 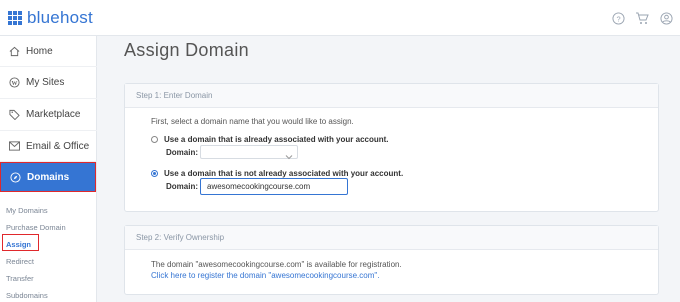 What do you see at coordinates (14, 51) in the screenshot?
I see `home-icon` at bounding box center [14, 51].